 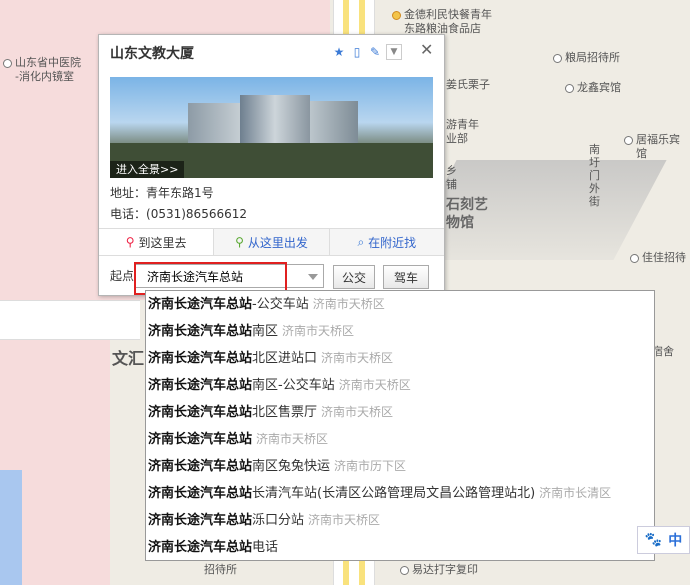 I want to click on place-photo: 进入全景>>, so click(x=271, y=127).